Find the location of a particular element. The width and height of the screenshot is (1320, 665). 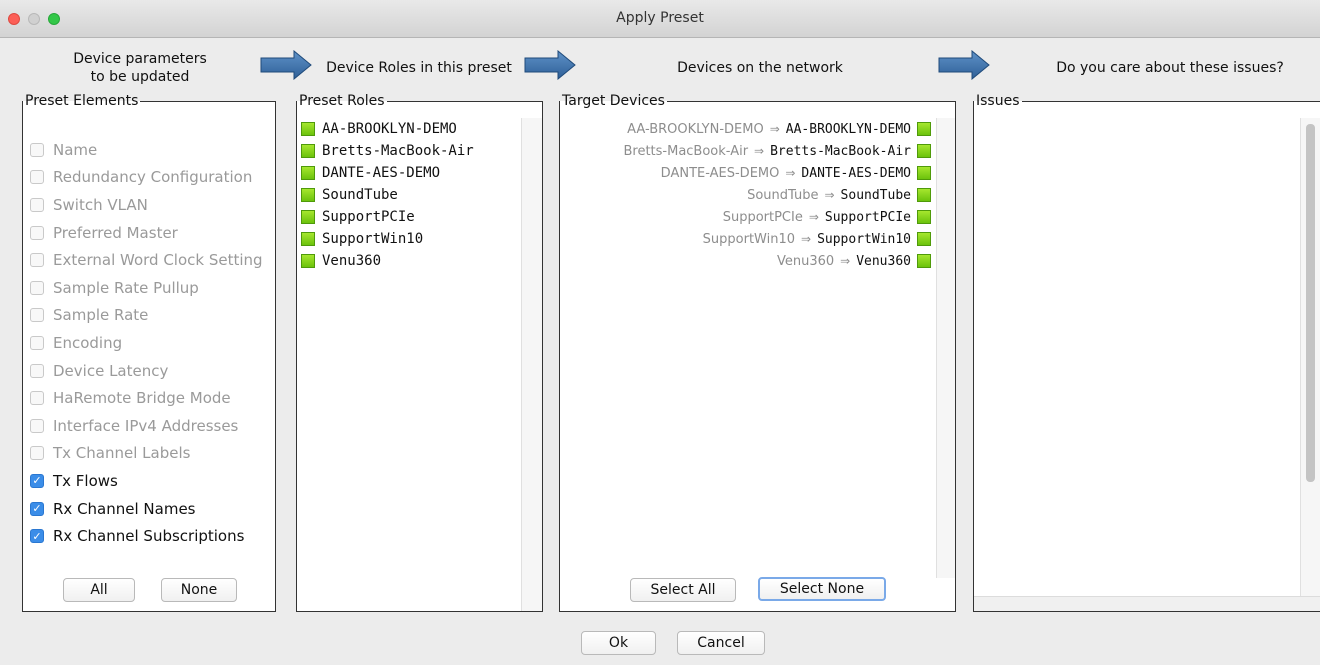

preset-role-item: SoundTube is located at coordinates (387, 195).